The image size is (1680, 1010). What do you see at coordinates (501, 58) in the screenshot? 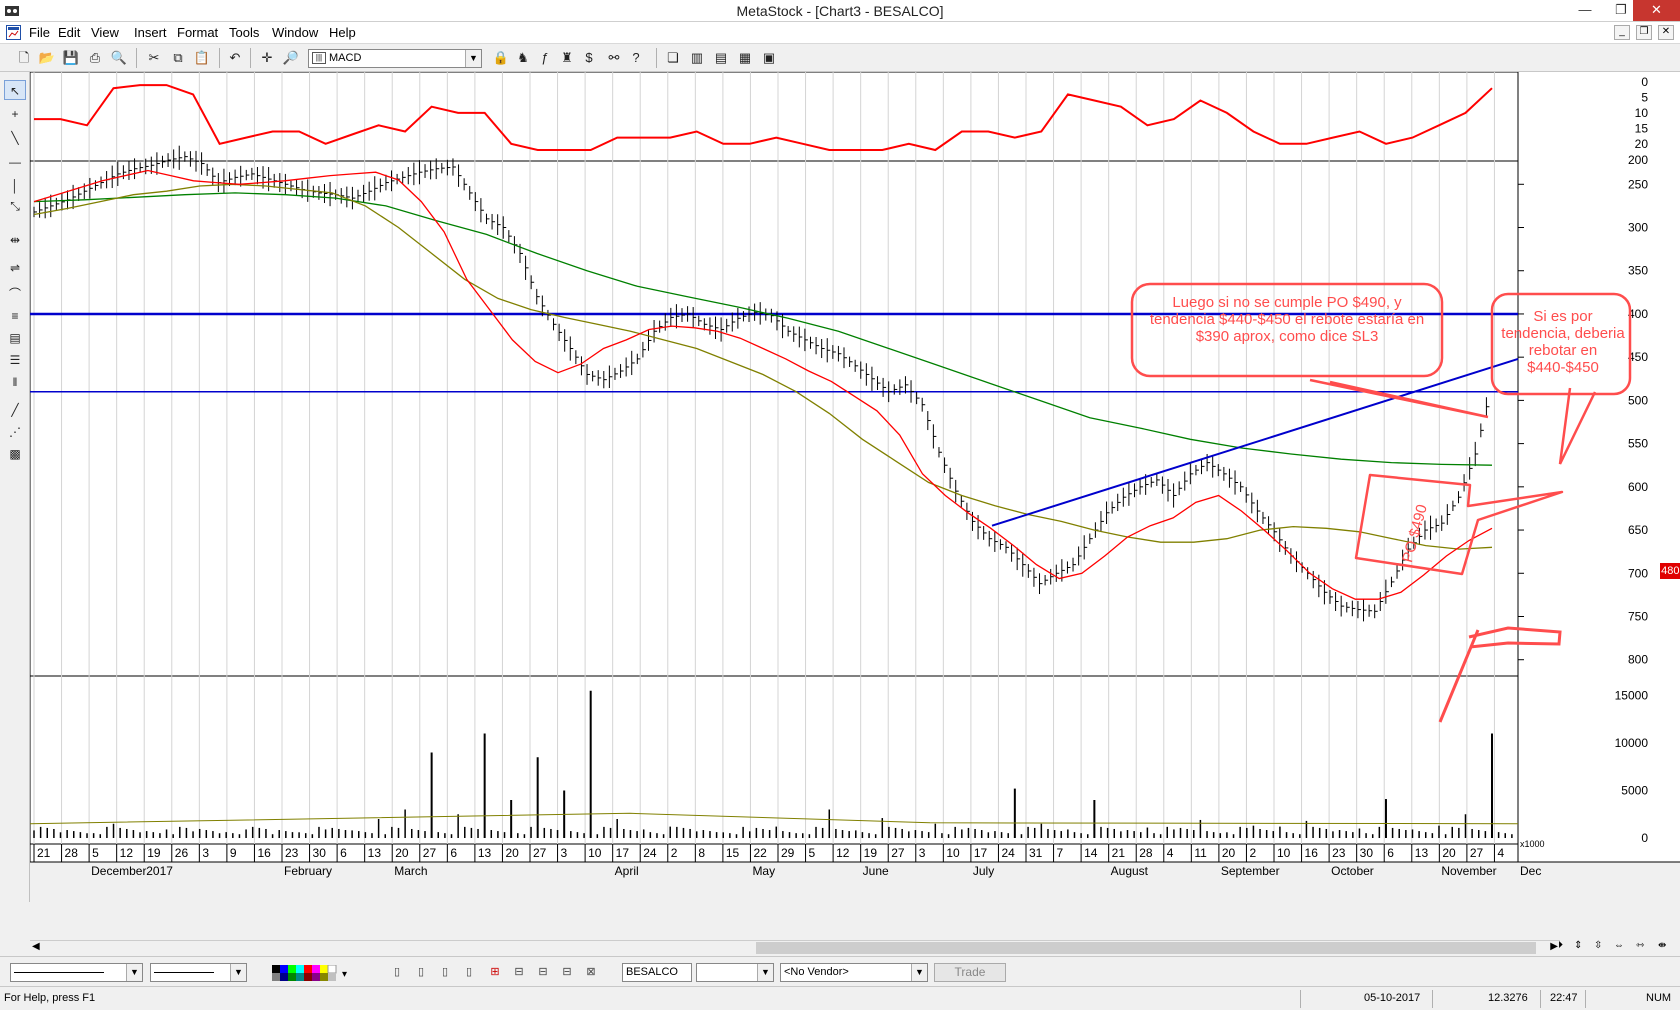
I see `security-icon: 🔒` at bounding box center [501, 58].